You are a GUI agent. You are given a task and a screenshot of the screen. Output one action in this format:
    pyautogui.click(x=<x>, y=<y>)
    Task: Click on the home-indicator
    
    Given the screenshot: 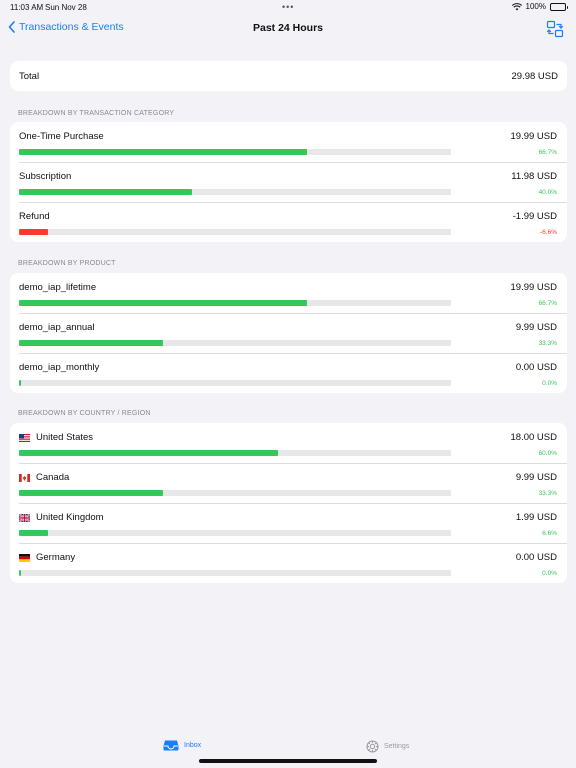 What is the action you would take?
    pyautogui.click(x=288, y=761)
    